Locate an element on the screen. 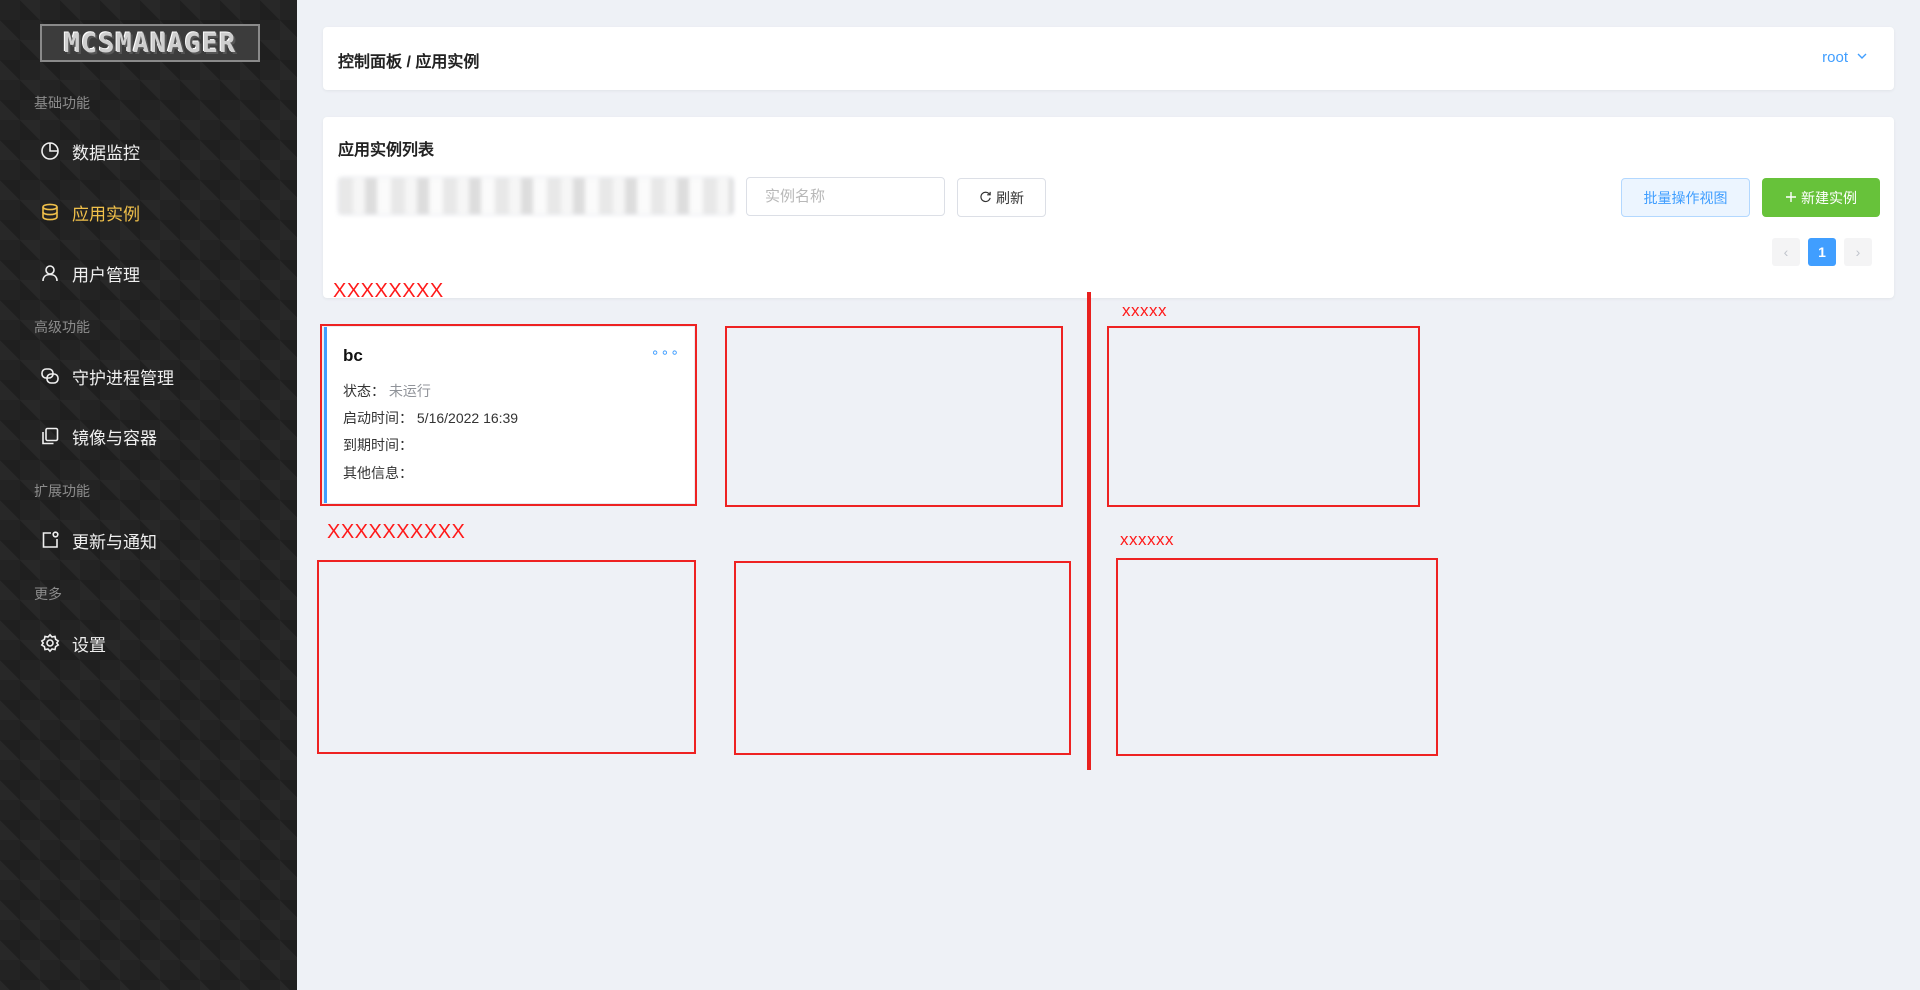  pie-chart-icon is located at coordinates (50, 151).